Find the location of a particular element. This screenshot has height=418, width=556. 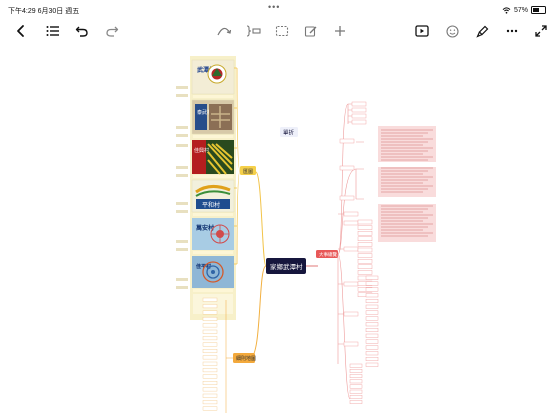

emblem-card: 武潭村 is located at coordinates (213, 78).